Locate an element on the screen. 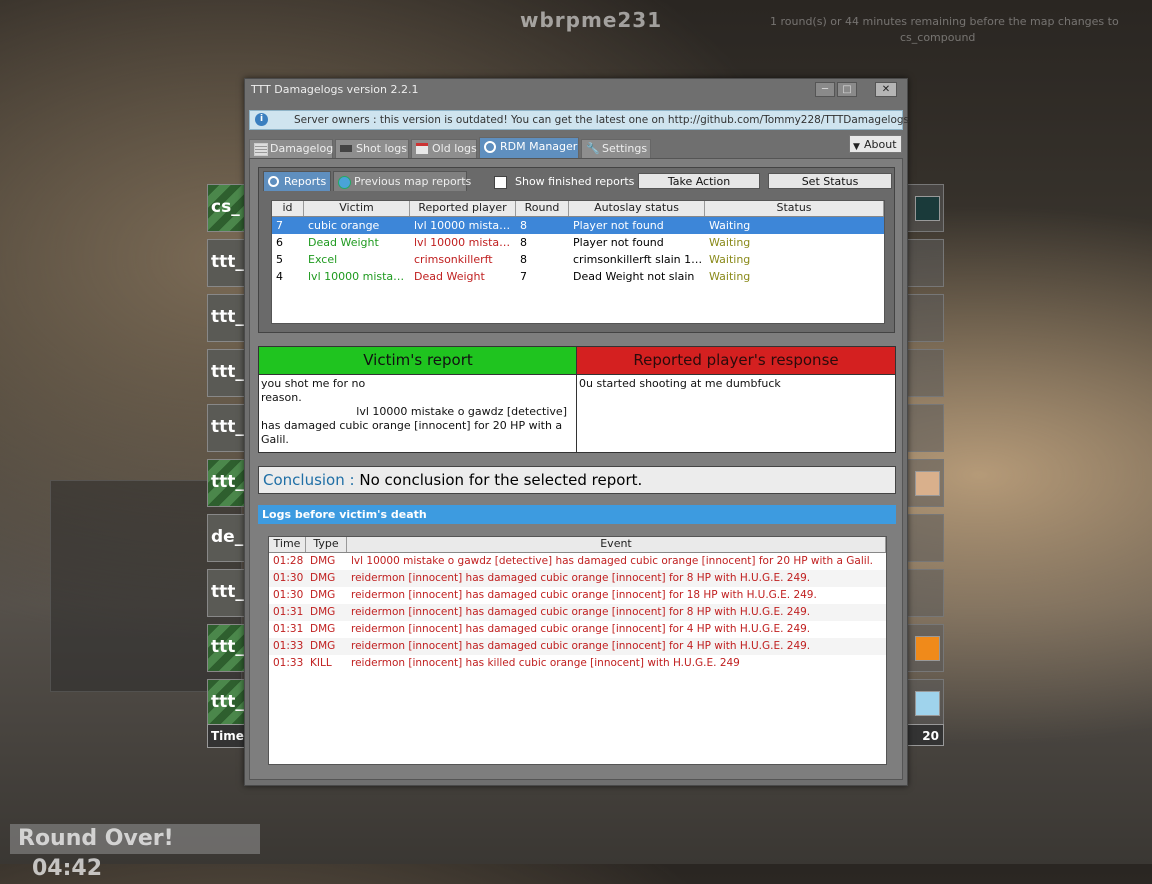  maximize-button: □ is located at coordinates (847, 89).